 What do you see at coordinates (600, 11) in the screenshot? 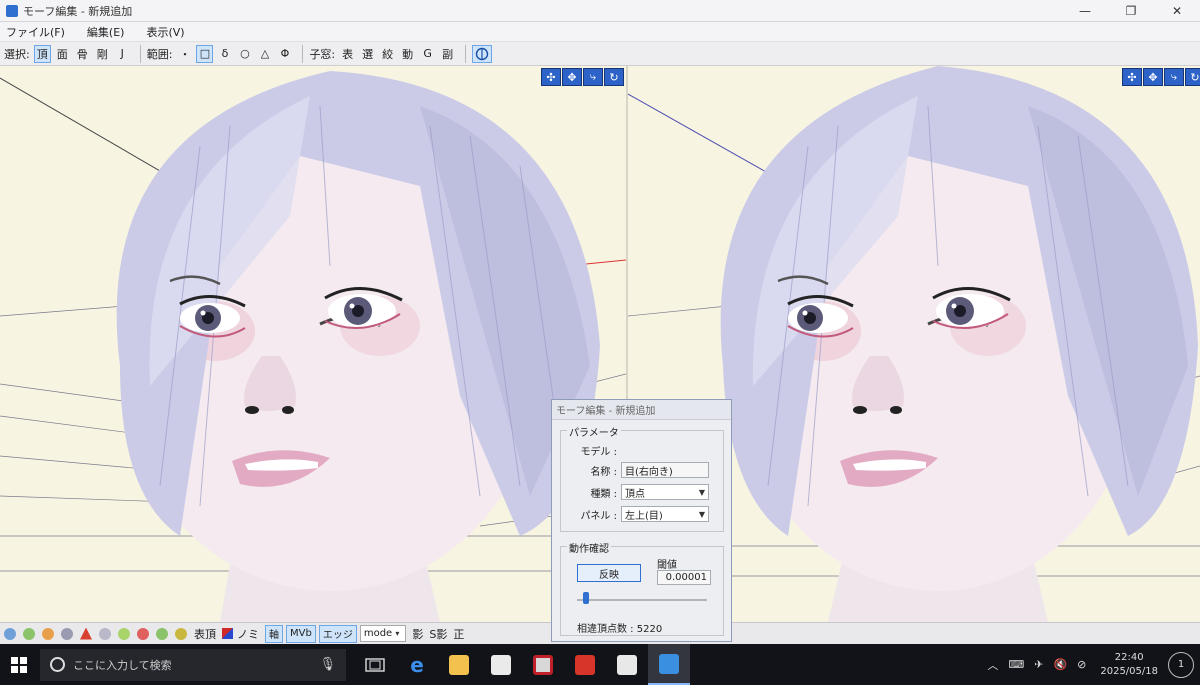
I see `title-bar: モーフ編集 - 新規追加 — ❐ ✕` at bounding box center [600, 11].